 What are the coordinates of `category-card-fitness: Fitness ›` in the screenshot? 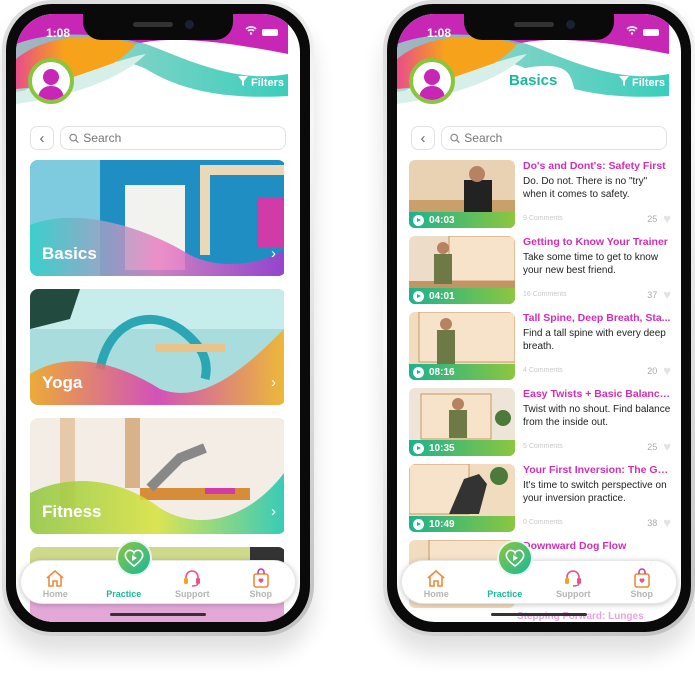 It's located at (158, 476).